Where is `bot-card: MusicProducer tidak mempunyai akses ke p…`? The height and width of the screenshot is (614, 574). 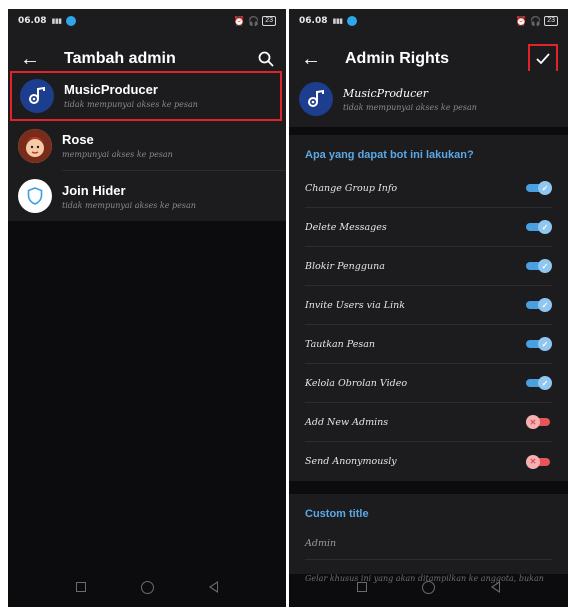
bot-card: MusicProducer tidak mempunyai akses ke p… is located at coordinates (428, 99).